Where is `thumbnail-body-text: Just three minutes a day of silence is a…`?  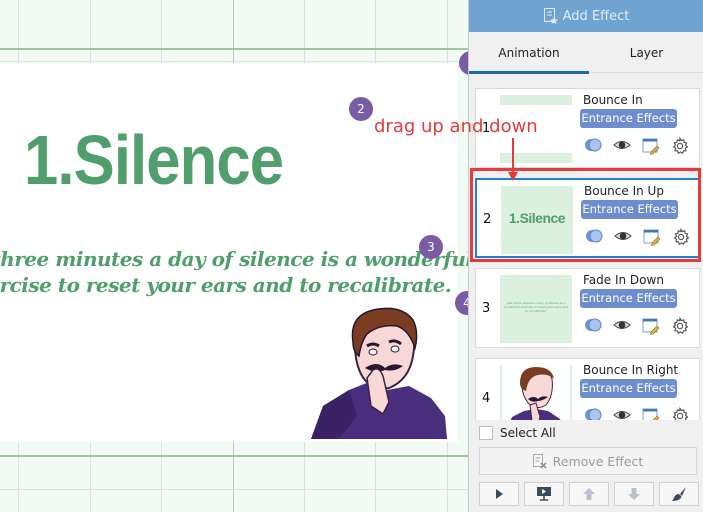 thumbnail-body-text: Just three minutes a day of silence is a… is located at coordinates (536, 307).